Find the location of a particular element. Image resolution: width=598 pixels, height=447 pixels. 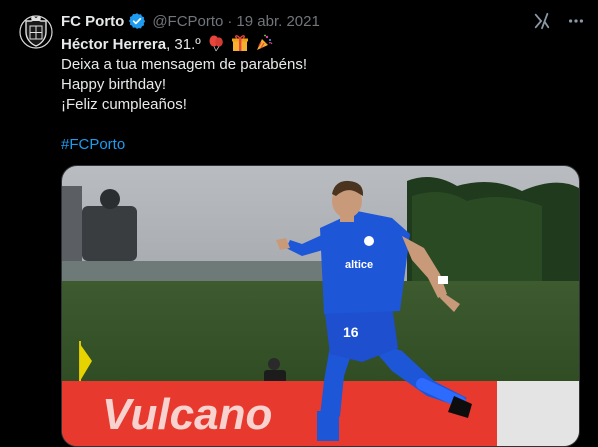

balloon-icon is located at coordinates (216, 43).